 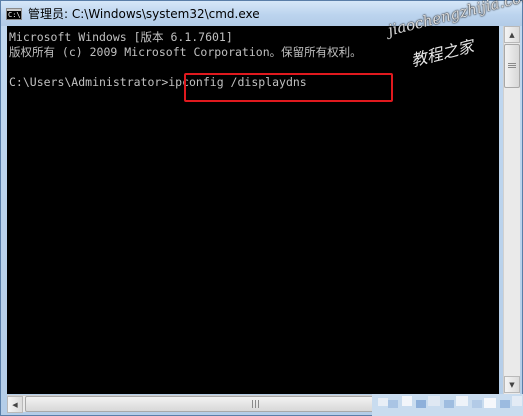 I want to click on title-bar: C:\ 管理员: C:\Windows\system32\cmd.exe, so click(x=261, y=13).